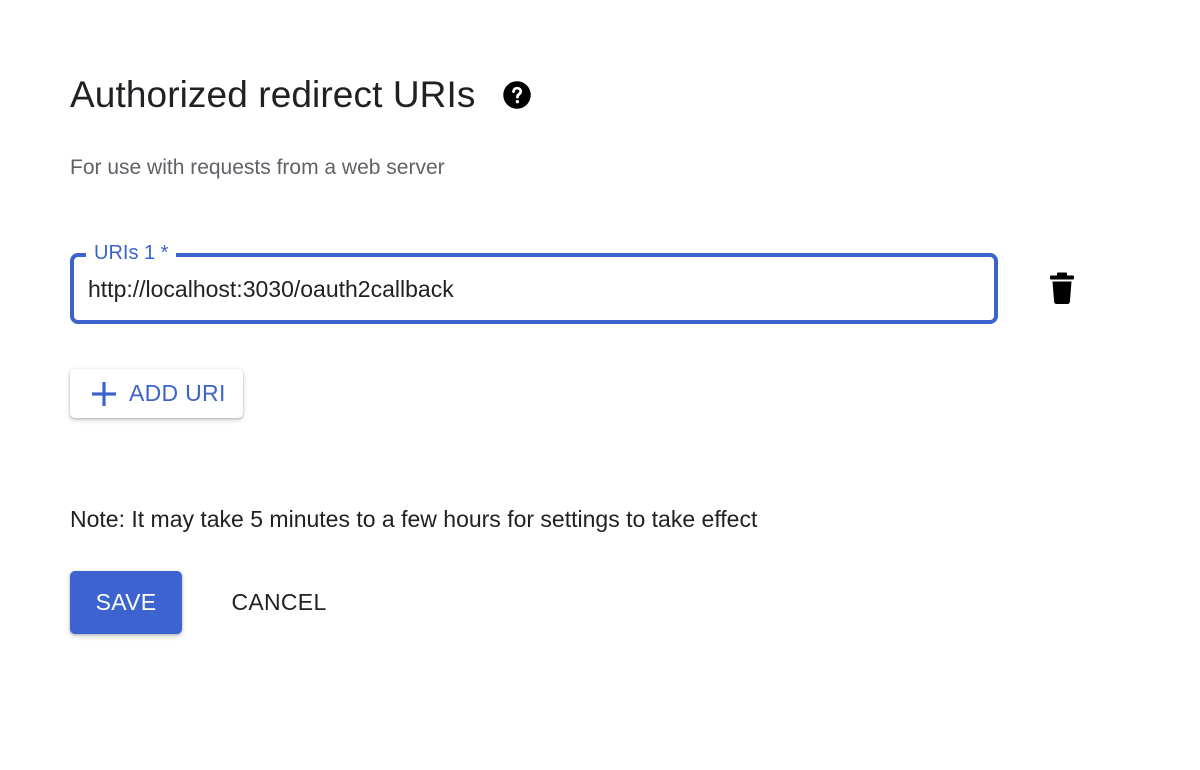  I want to click on cancel-button: CANCEL, so click(279, 602).